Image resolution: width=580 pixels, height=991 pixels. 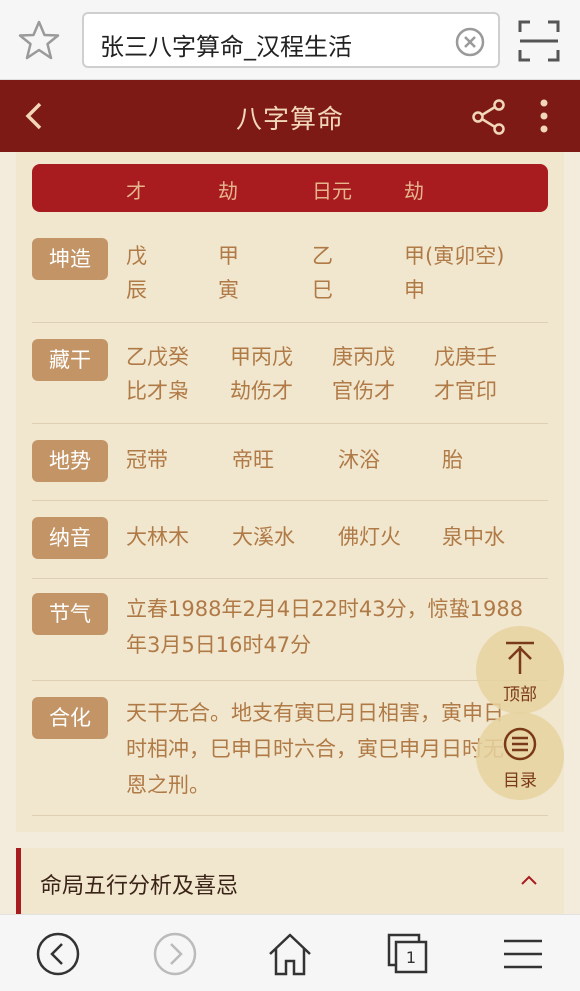 What do you see at coordinates (520, 695) in the screenshot?
I see `back-to-top-label: 顶部` at bounding box center [520, 695].